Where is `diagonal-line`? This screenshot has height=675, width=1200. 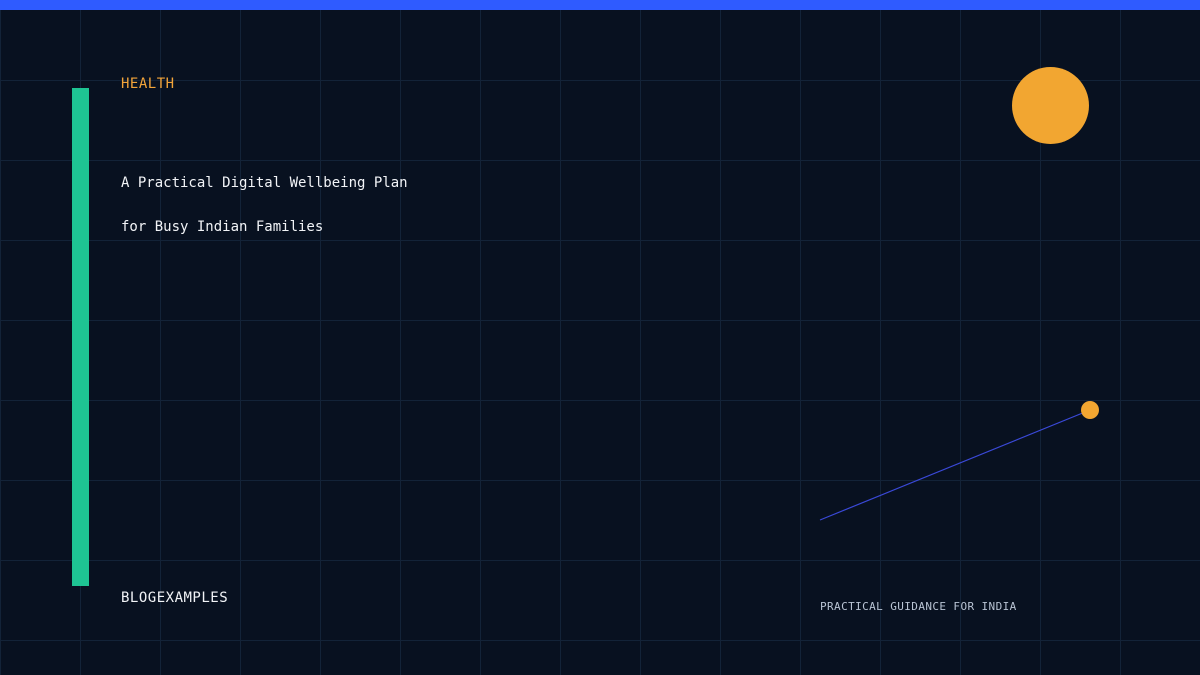 diagonal-line is located at coordinates (955, 465).